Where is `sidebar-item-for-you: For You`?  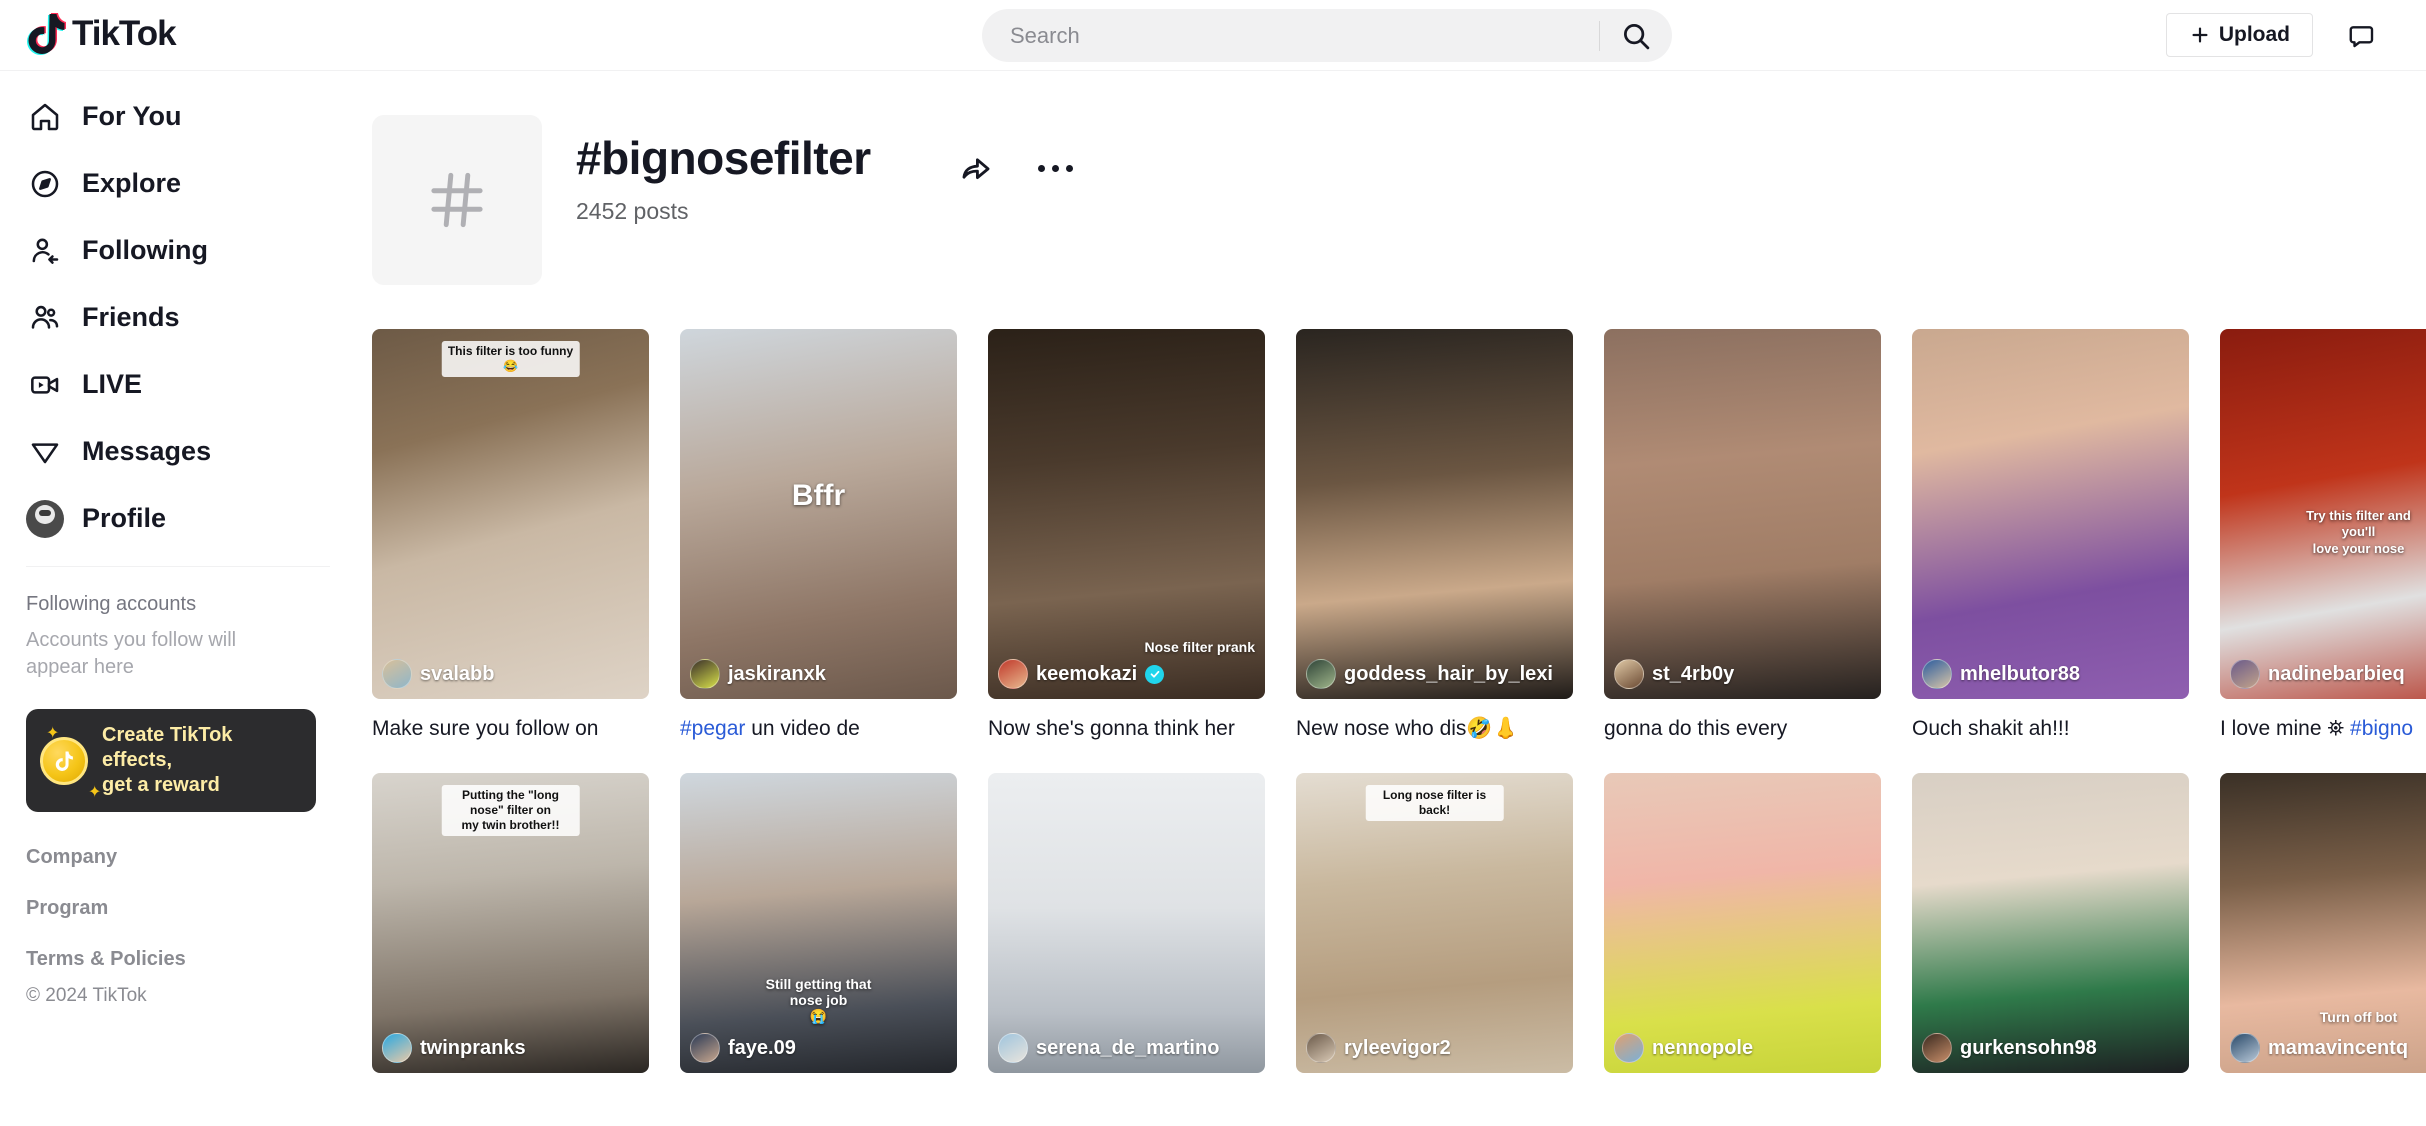 sidebar-item-for-you: For You is located at coordinates (178, 116).